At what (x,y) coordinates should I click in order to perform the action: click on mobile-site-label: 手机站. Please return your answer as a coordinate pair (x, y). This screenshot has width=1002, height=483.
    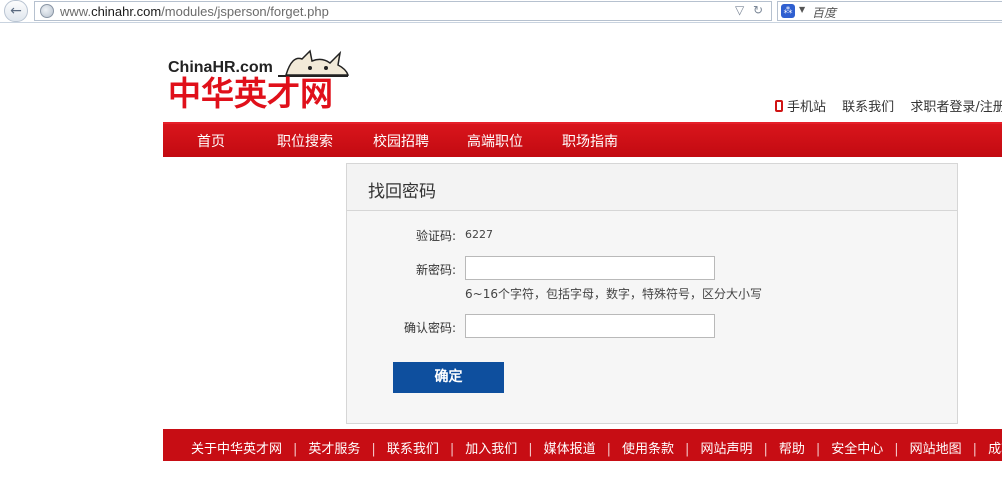
    Looking at the image, I should click on (807, 107).